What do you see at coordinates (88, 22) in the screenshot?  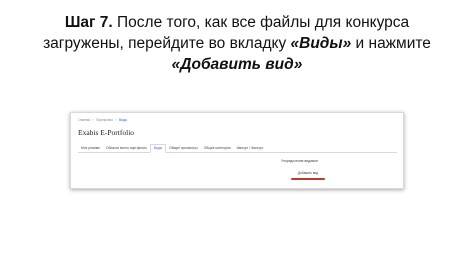 I see `step-label: Шаг 7.` at bounding box center [88, 22].